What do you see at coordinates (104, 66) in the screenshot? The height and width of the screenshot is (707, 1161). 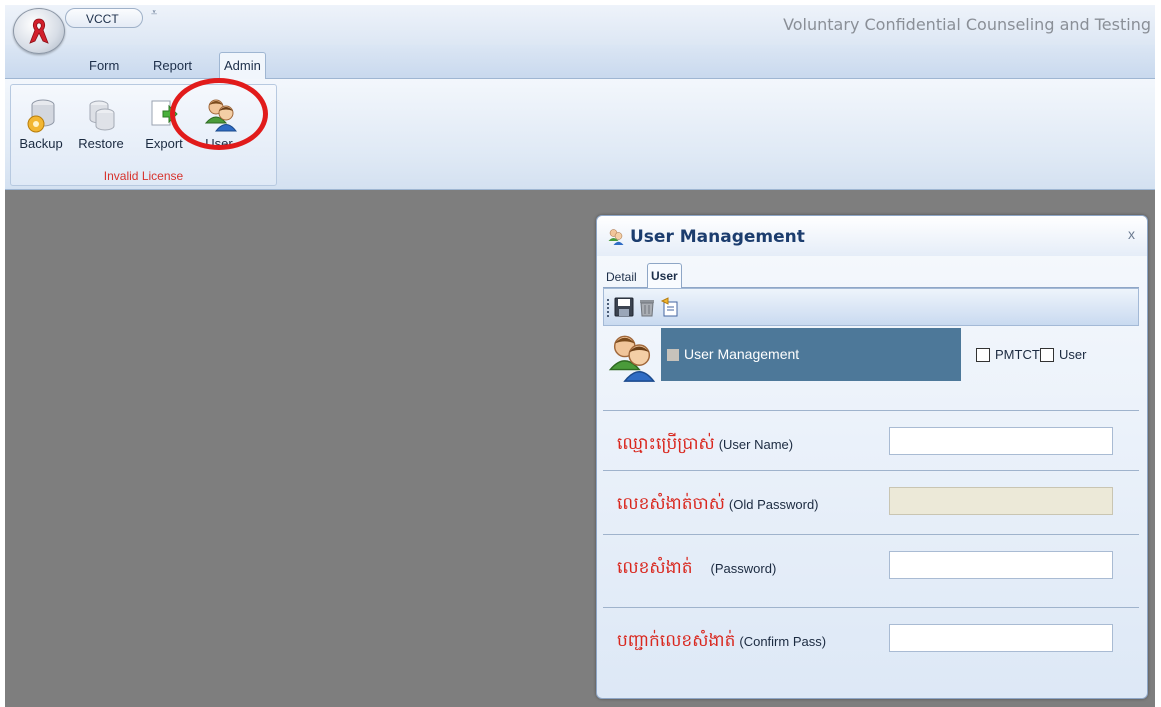 I see `tab-form: Form` at bounding box center [104, 66].